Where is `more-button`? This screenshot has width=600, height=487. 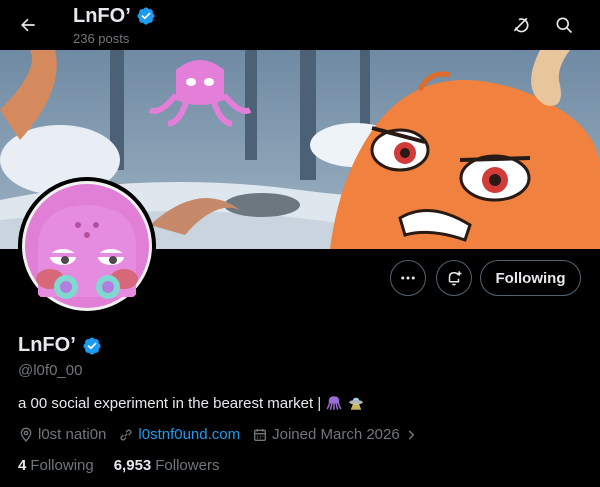 more-button is located at coordinates (408, 278).